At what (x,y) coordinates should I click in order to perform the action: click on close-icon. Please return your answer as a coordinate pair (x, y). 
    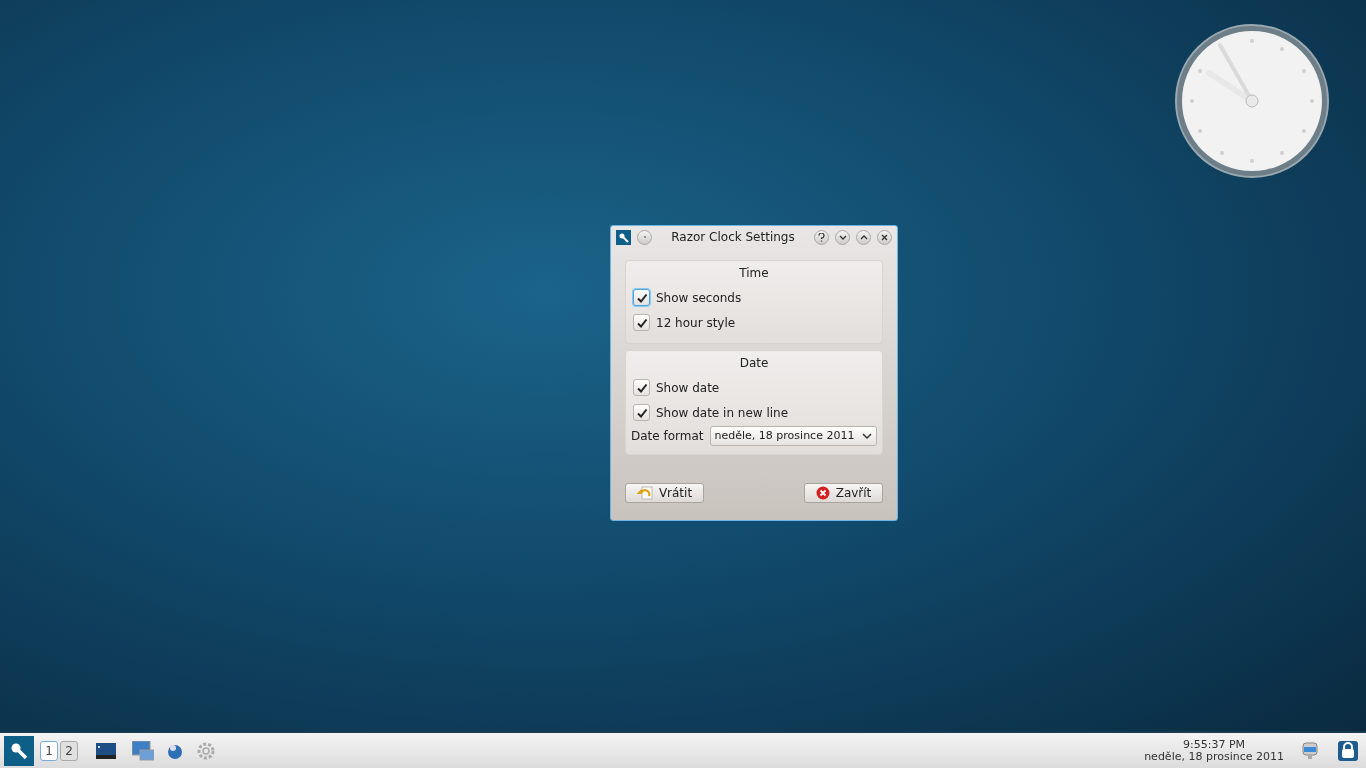
    Looking at the image, I should click on (884, 237).